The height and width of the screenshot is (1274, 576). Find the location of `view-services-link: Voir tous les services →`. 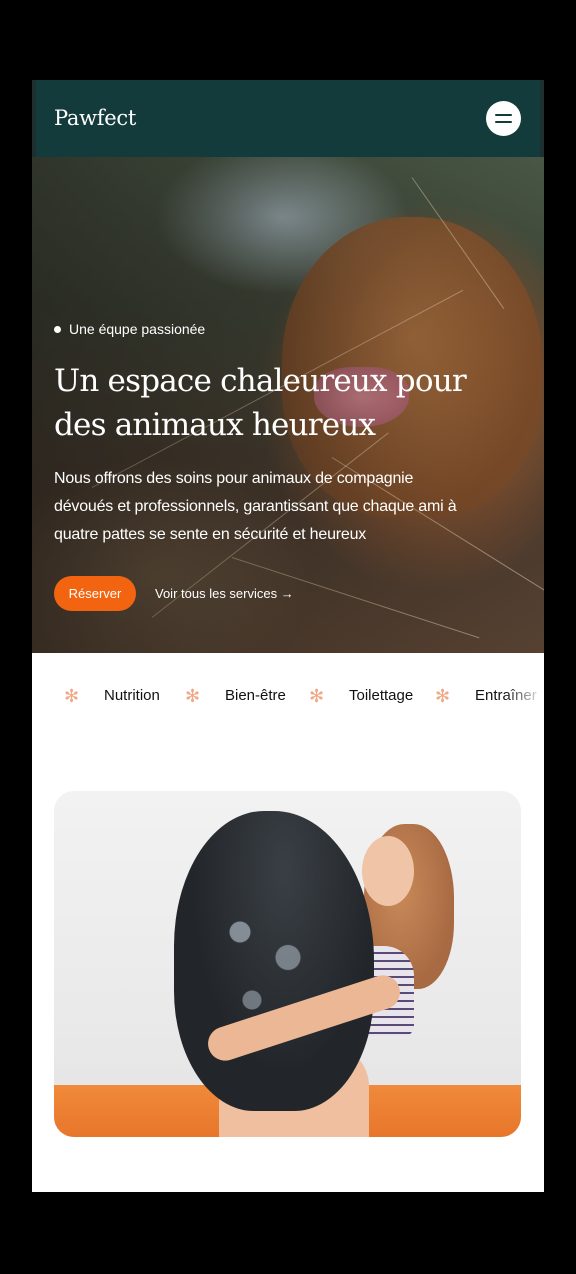

view-services-link: Voir tous les services → is located at coordinates (224, 593).